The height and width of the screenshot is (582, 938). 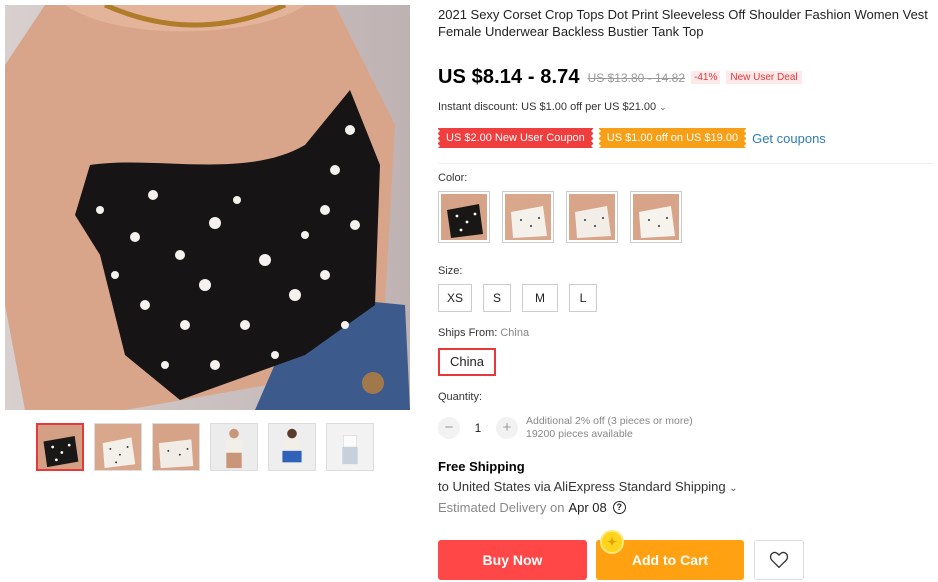 I want to click on new-user-deal-badge: New User Deal, so click(x=764, y=77).